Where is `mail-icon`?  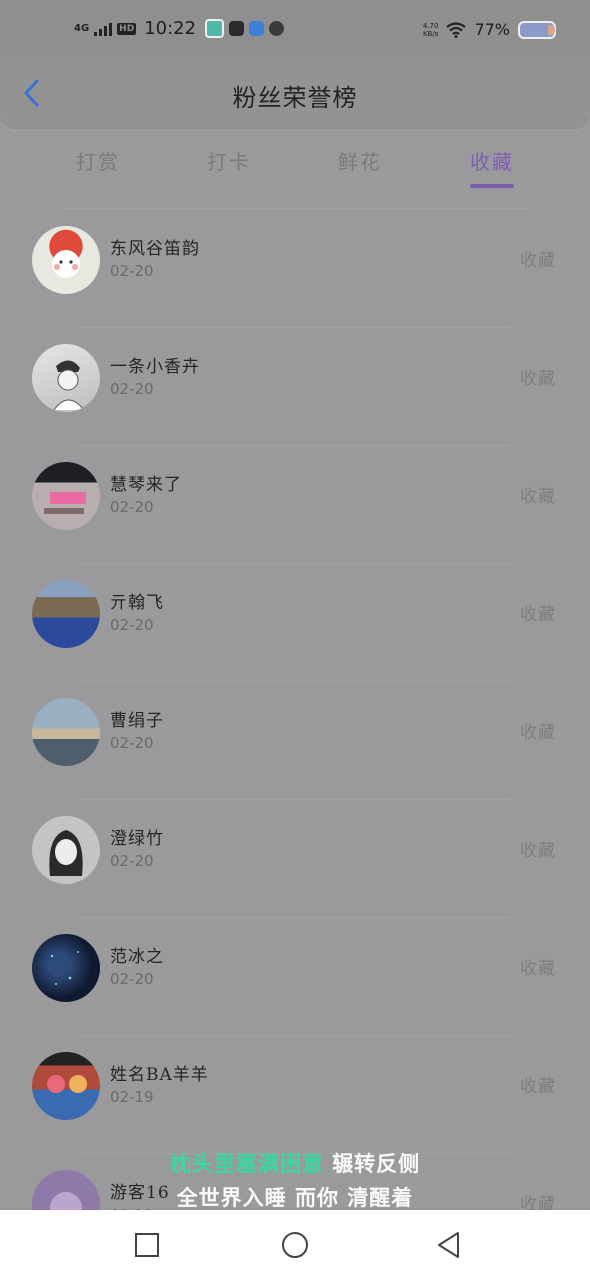
mail-icon is located at coordinates (237, 28).